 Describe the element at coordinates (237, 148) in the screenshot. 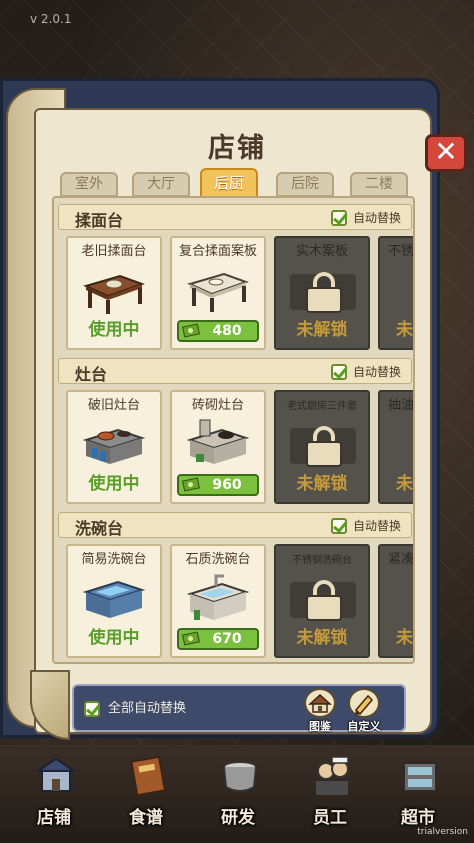

I see `dialog-title: 店铺` at that location.